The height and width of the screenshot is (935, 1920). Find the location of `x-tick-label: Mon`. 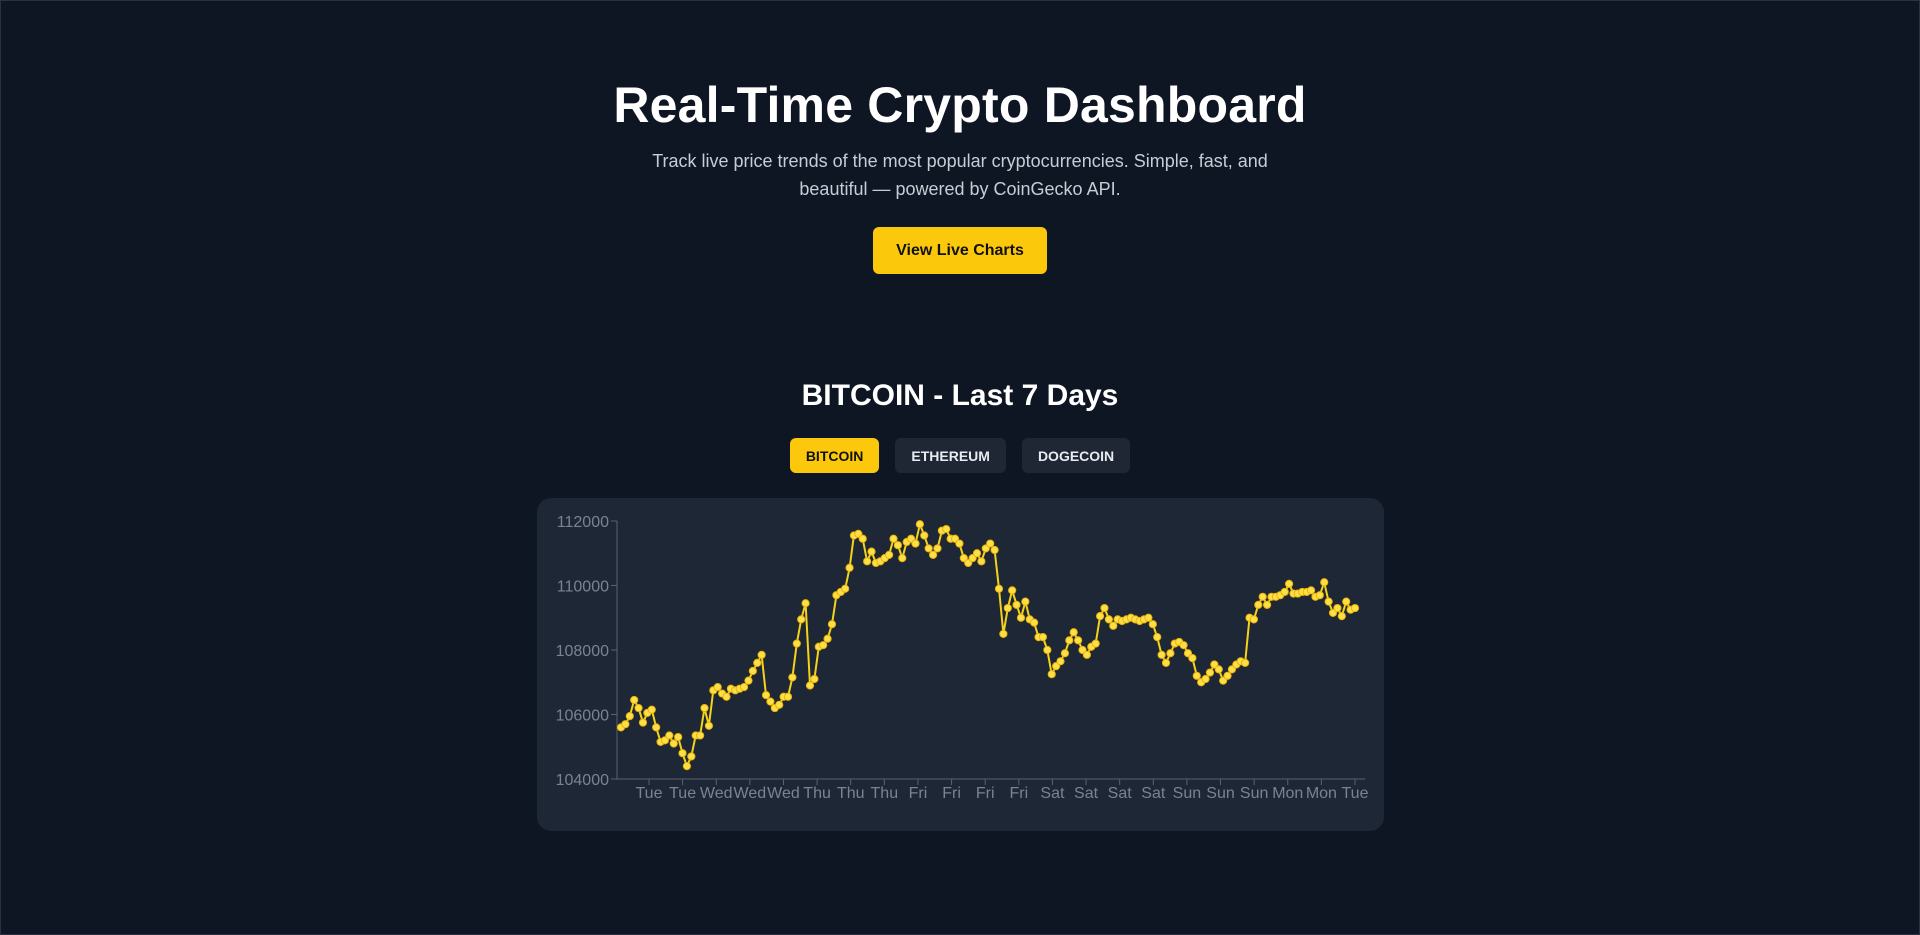

x-tick-label: Mon is located at coordinates (1287, 793).